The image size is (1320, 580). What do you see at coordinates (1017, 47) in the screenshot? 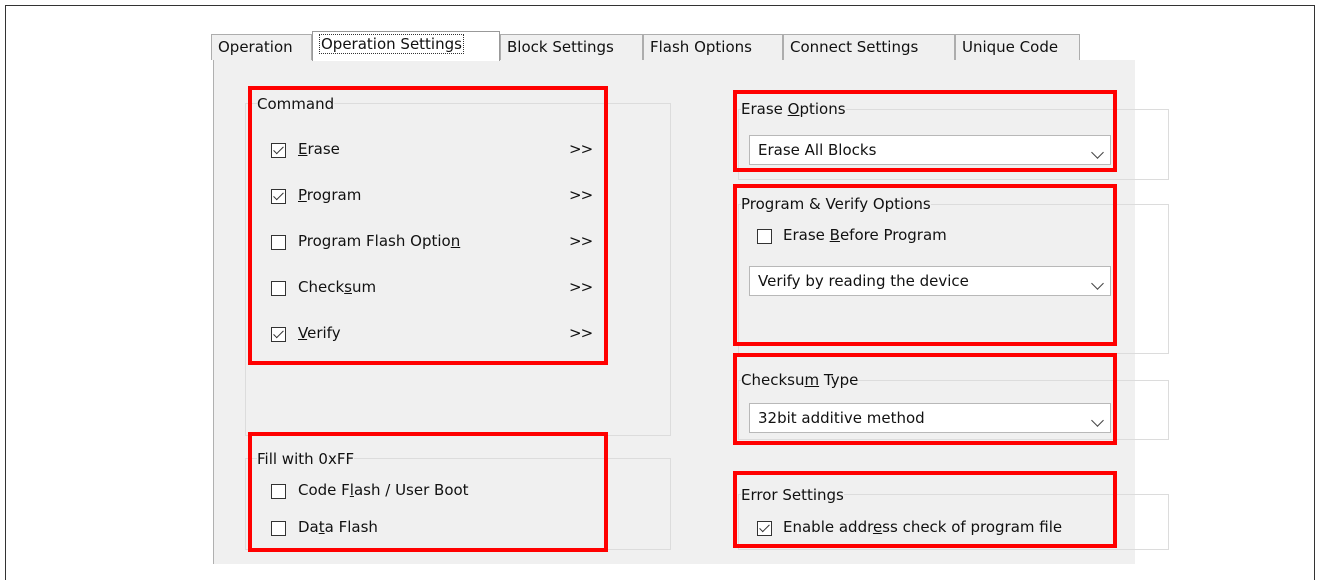
I see `tab-unique-code: Unique Code` at bounding box center [1017, 47].